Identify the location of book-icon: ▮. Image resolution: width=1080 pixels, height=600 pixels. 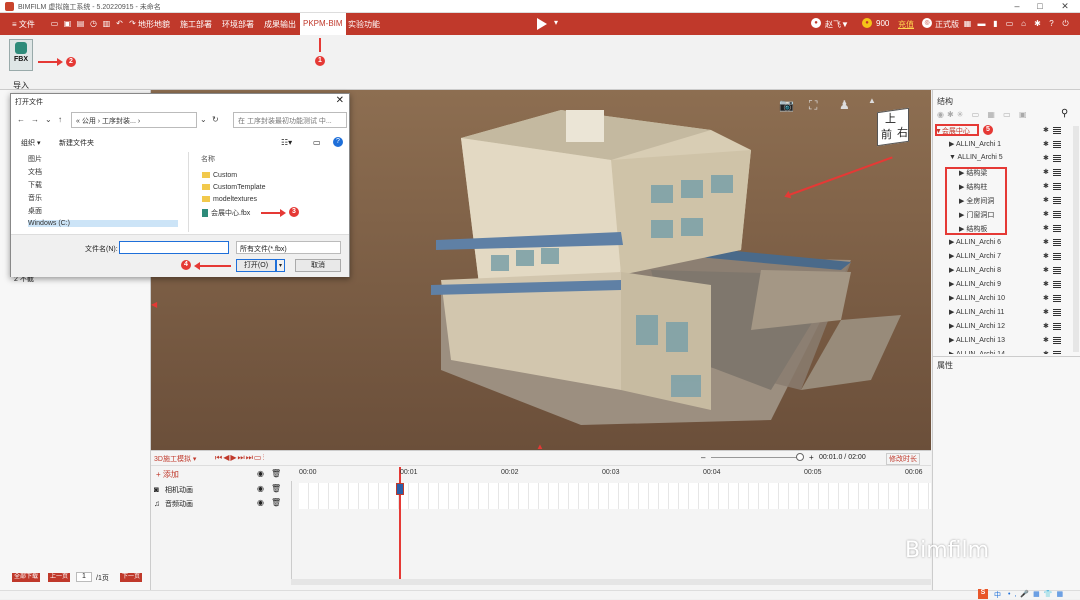
(995, 23).